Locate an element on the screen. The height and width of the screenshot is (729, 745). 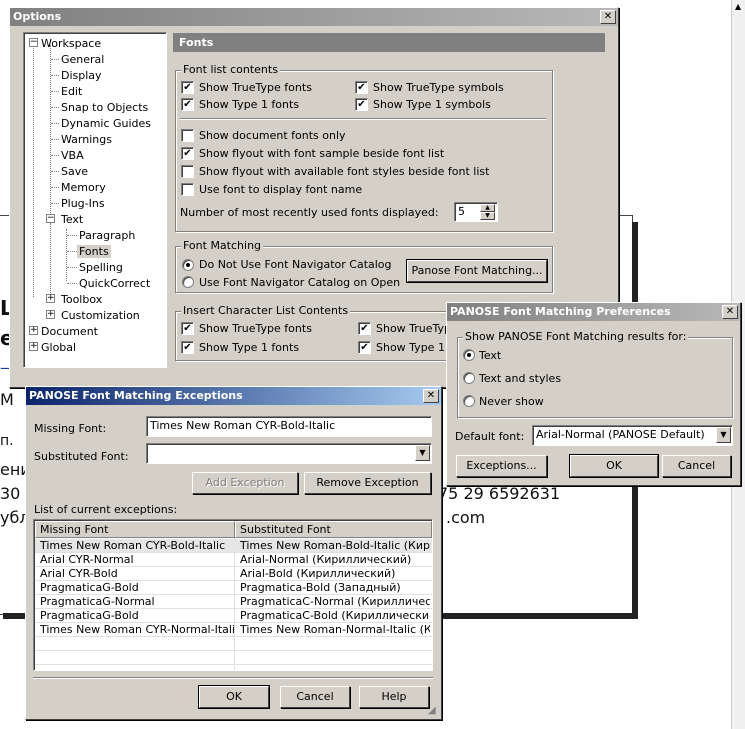
text-and-styles-label: Text and styles is located at coordinates (520, 378).